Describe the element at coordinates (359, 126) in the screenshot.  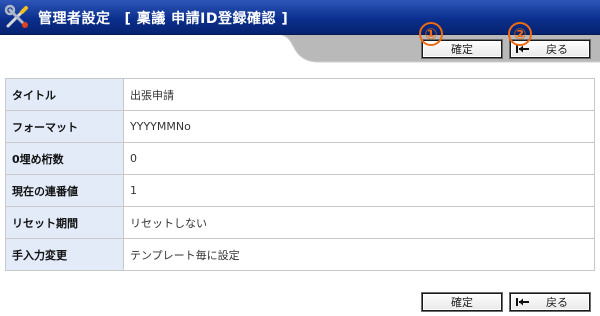
I see `field-value: YYYYMMNo` at that location.